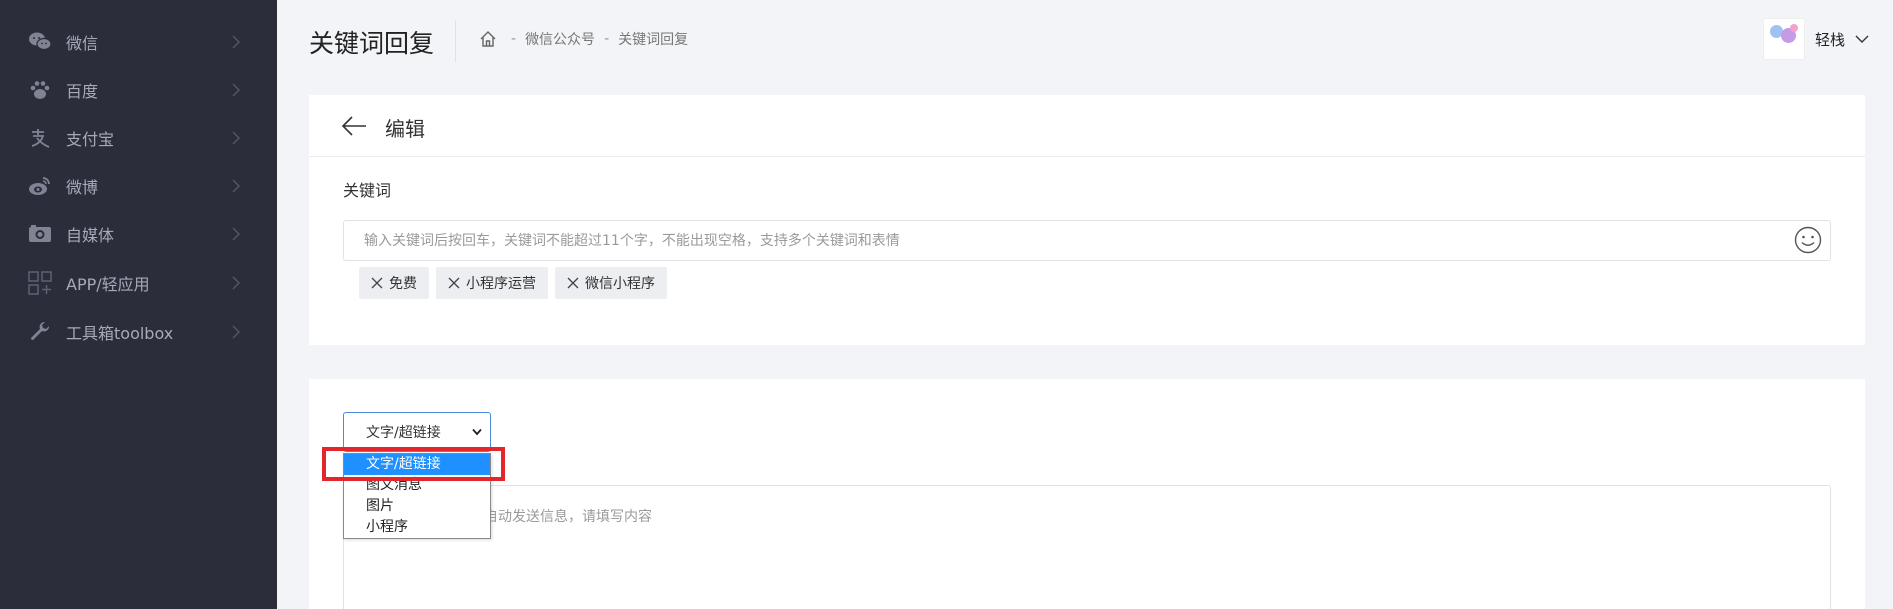 Image resolution: width=1893 pixels, height=609 pixels. What do you see at coordinates (1085, 40) in the screenshot?
I see `top-header: 关键词回复 - 微信公众号 - 关键词回复 轻栈` at bounding box center [1085, 40].